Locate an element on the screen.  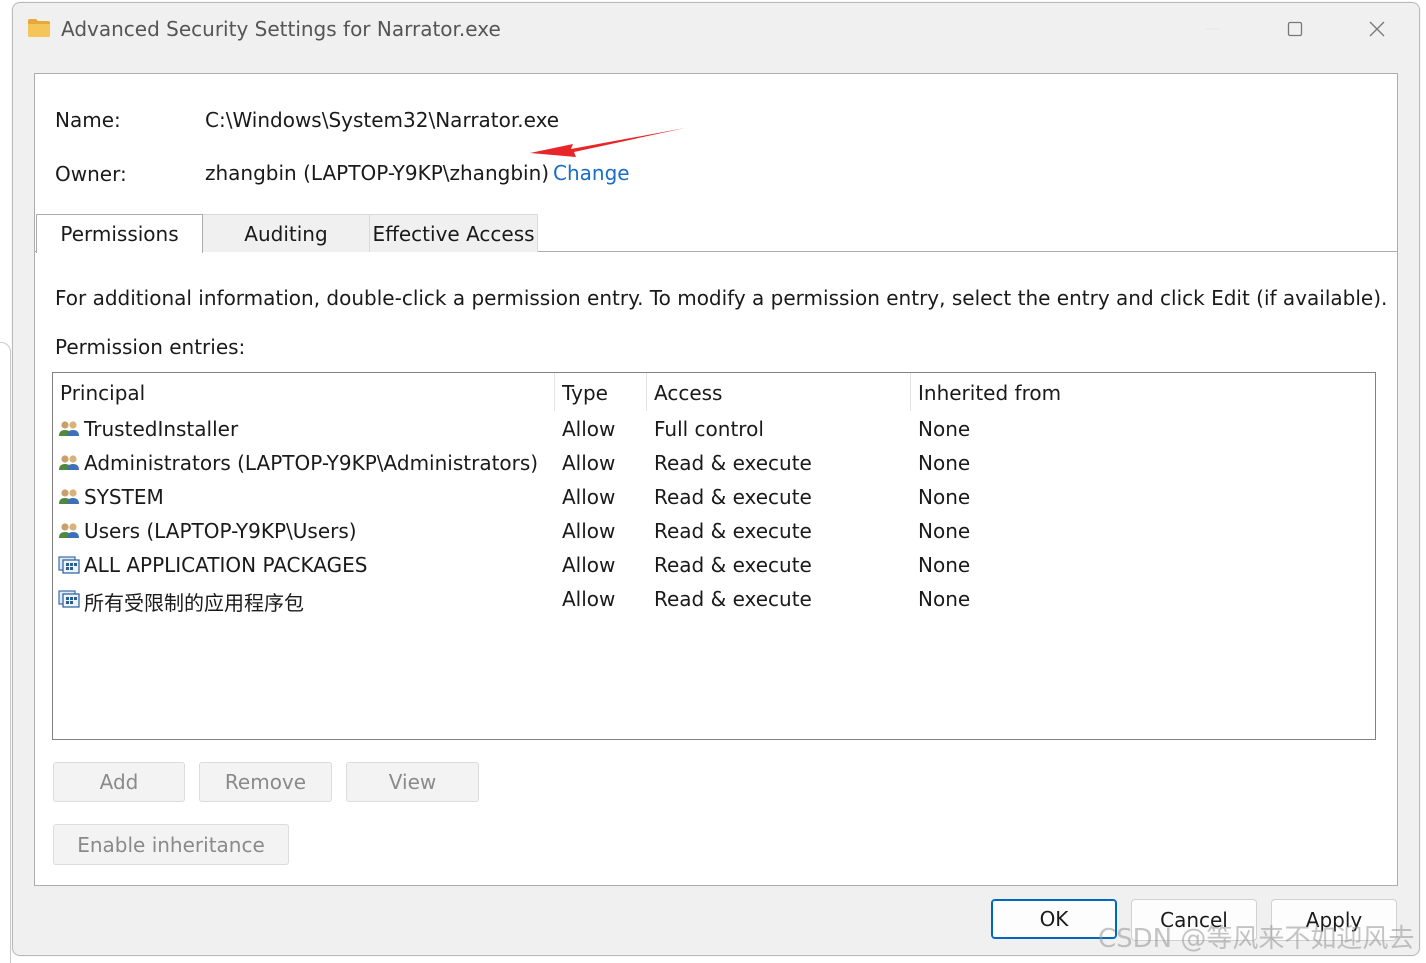
access-cell: Full control is located at coordinates (709, 429).